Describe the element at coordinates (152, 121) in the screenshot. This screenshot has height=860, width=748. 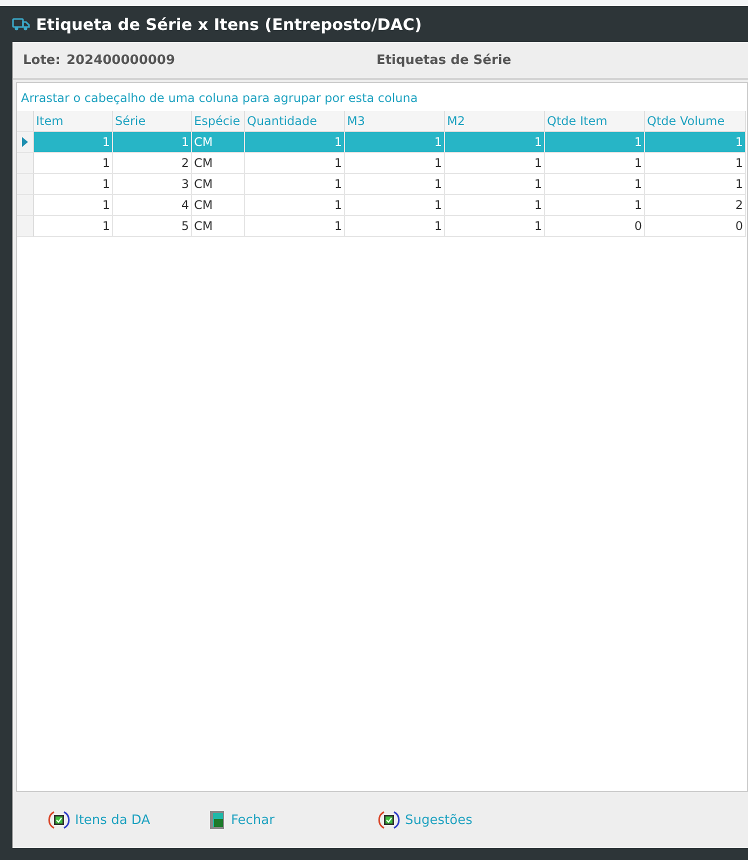
I see `column-header: Série` at that location.